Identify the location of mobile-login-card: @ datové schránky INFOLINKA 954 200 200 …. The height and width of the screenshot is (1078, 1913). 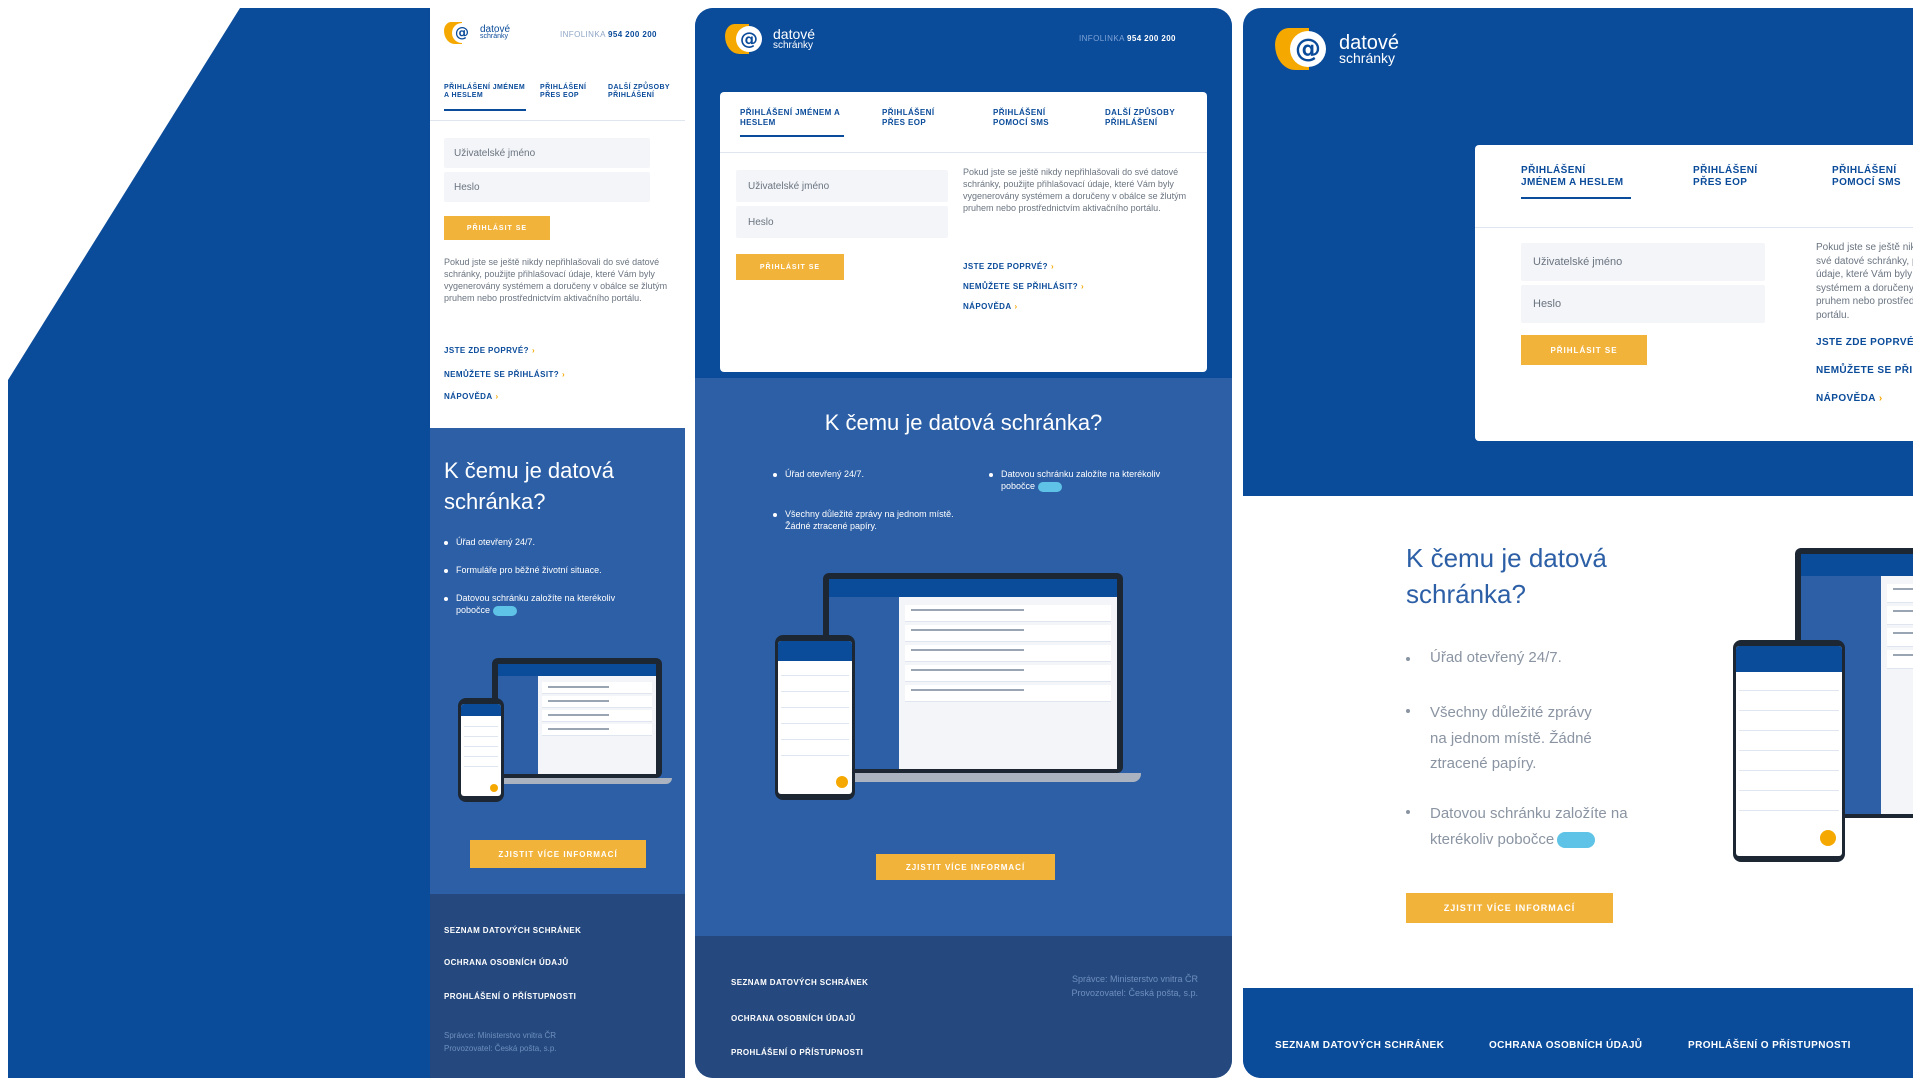
(557, 218).